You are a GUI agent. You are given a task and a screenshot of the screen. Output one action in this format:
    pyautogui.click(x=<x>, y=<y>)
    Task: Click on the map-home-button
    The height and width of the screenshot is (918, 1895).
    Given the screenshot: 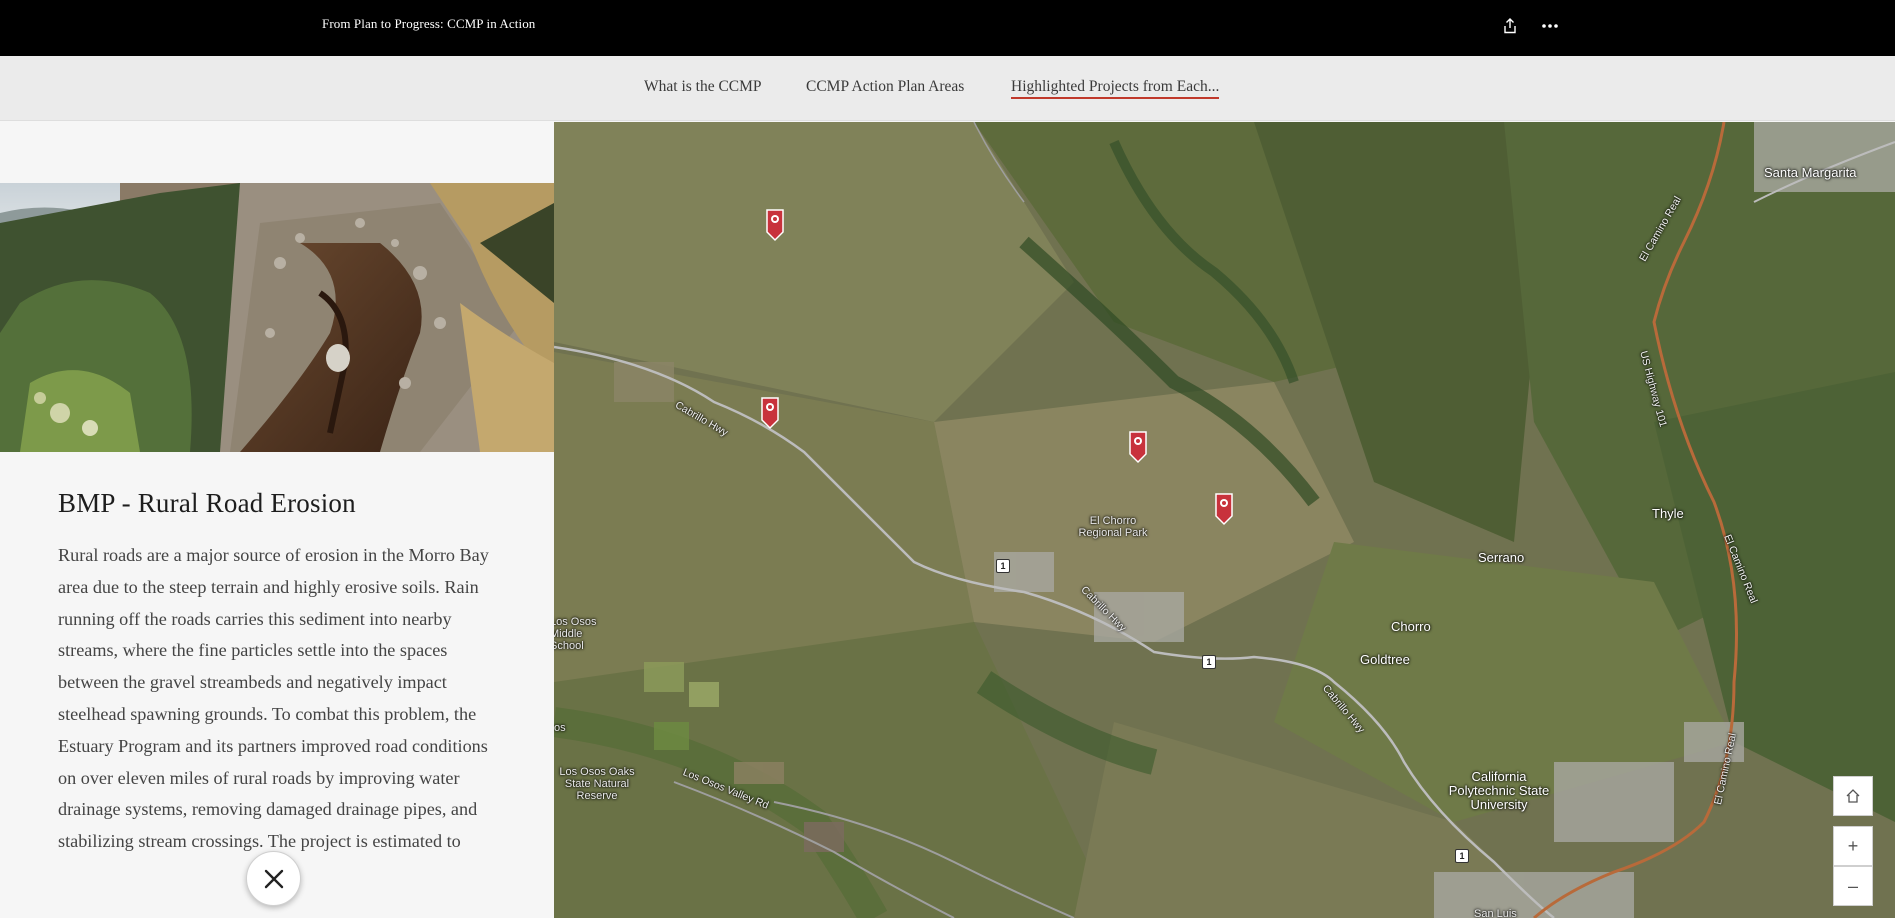 What is the action you would take?
    pyautogui.click(x=1853, y=796)
    